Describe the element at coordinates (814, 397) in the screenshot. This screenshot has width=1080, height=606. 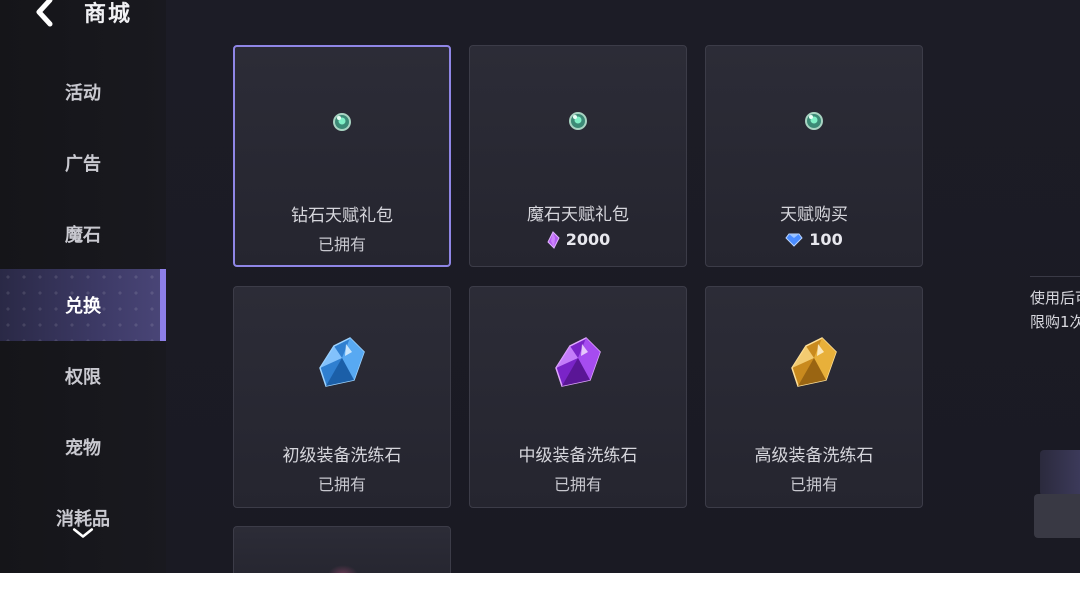
I see `shop-item-card: 高级装备洗练石 已拥有` at that location.